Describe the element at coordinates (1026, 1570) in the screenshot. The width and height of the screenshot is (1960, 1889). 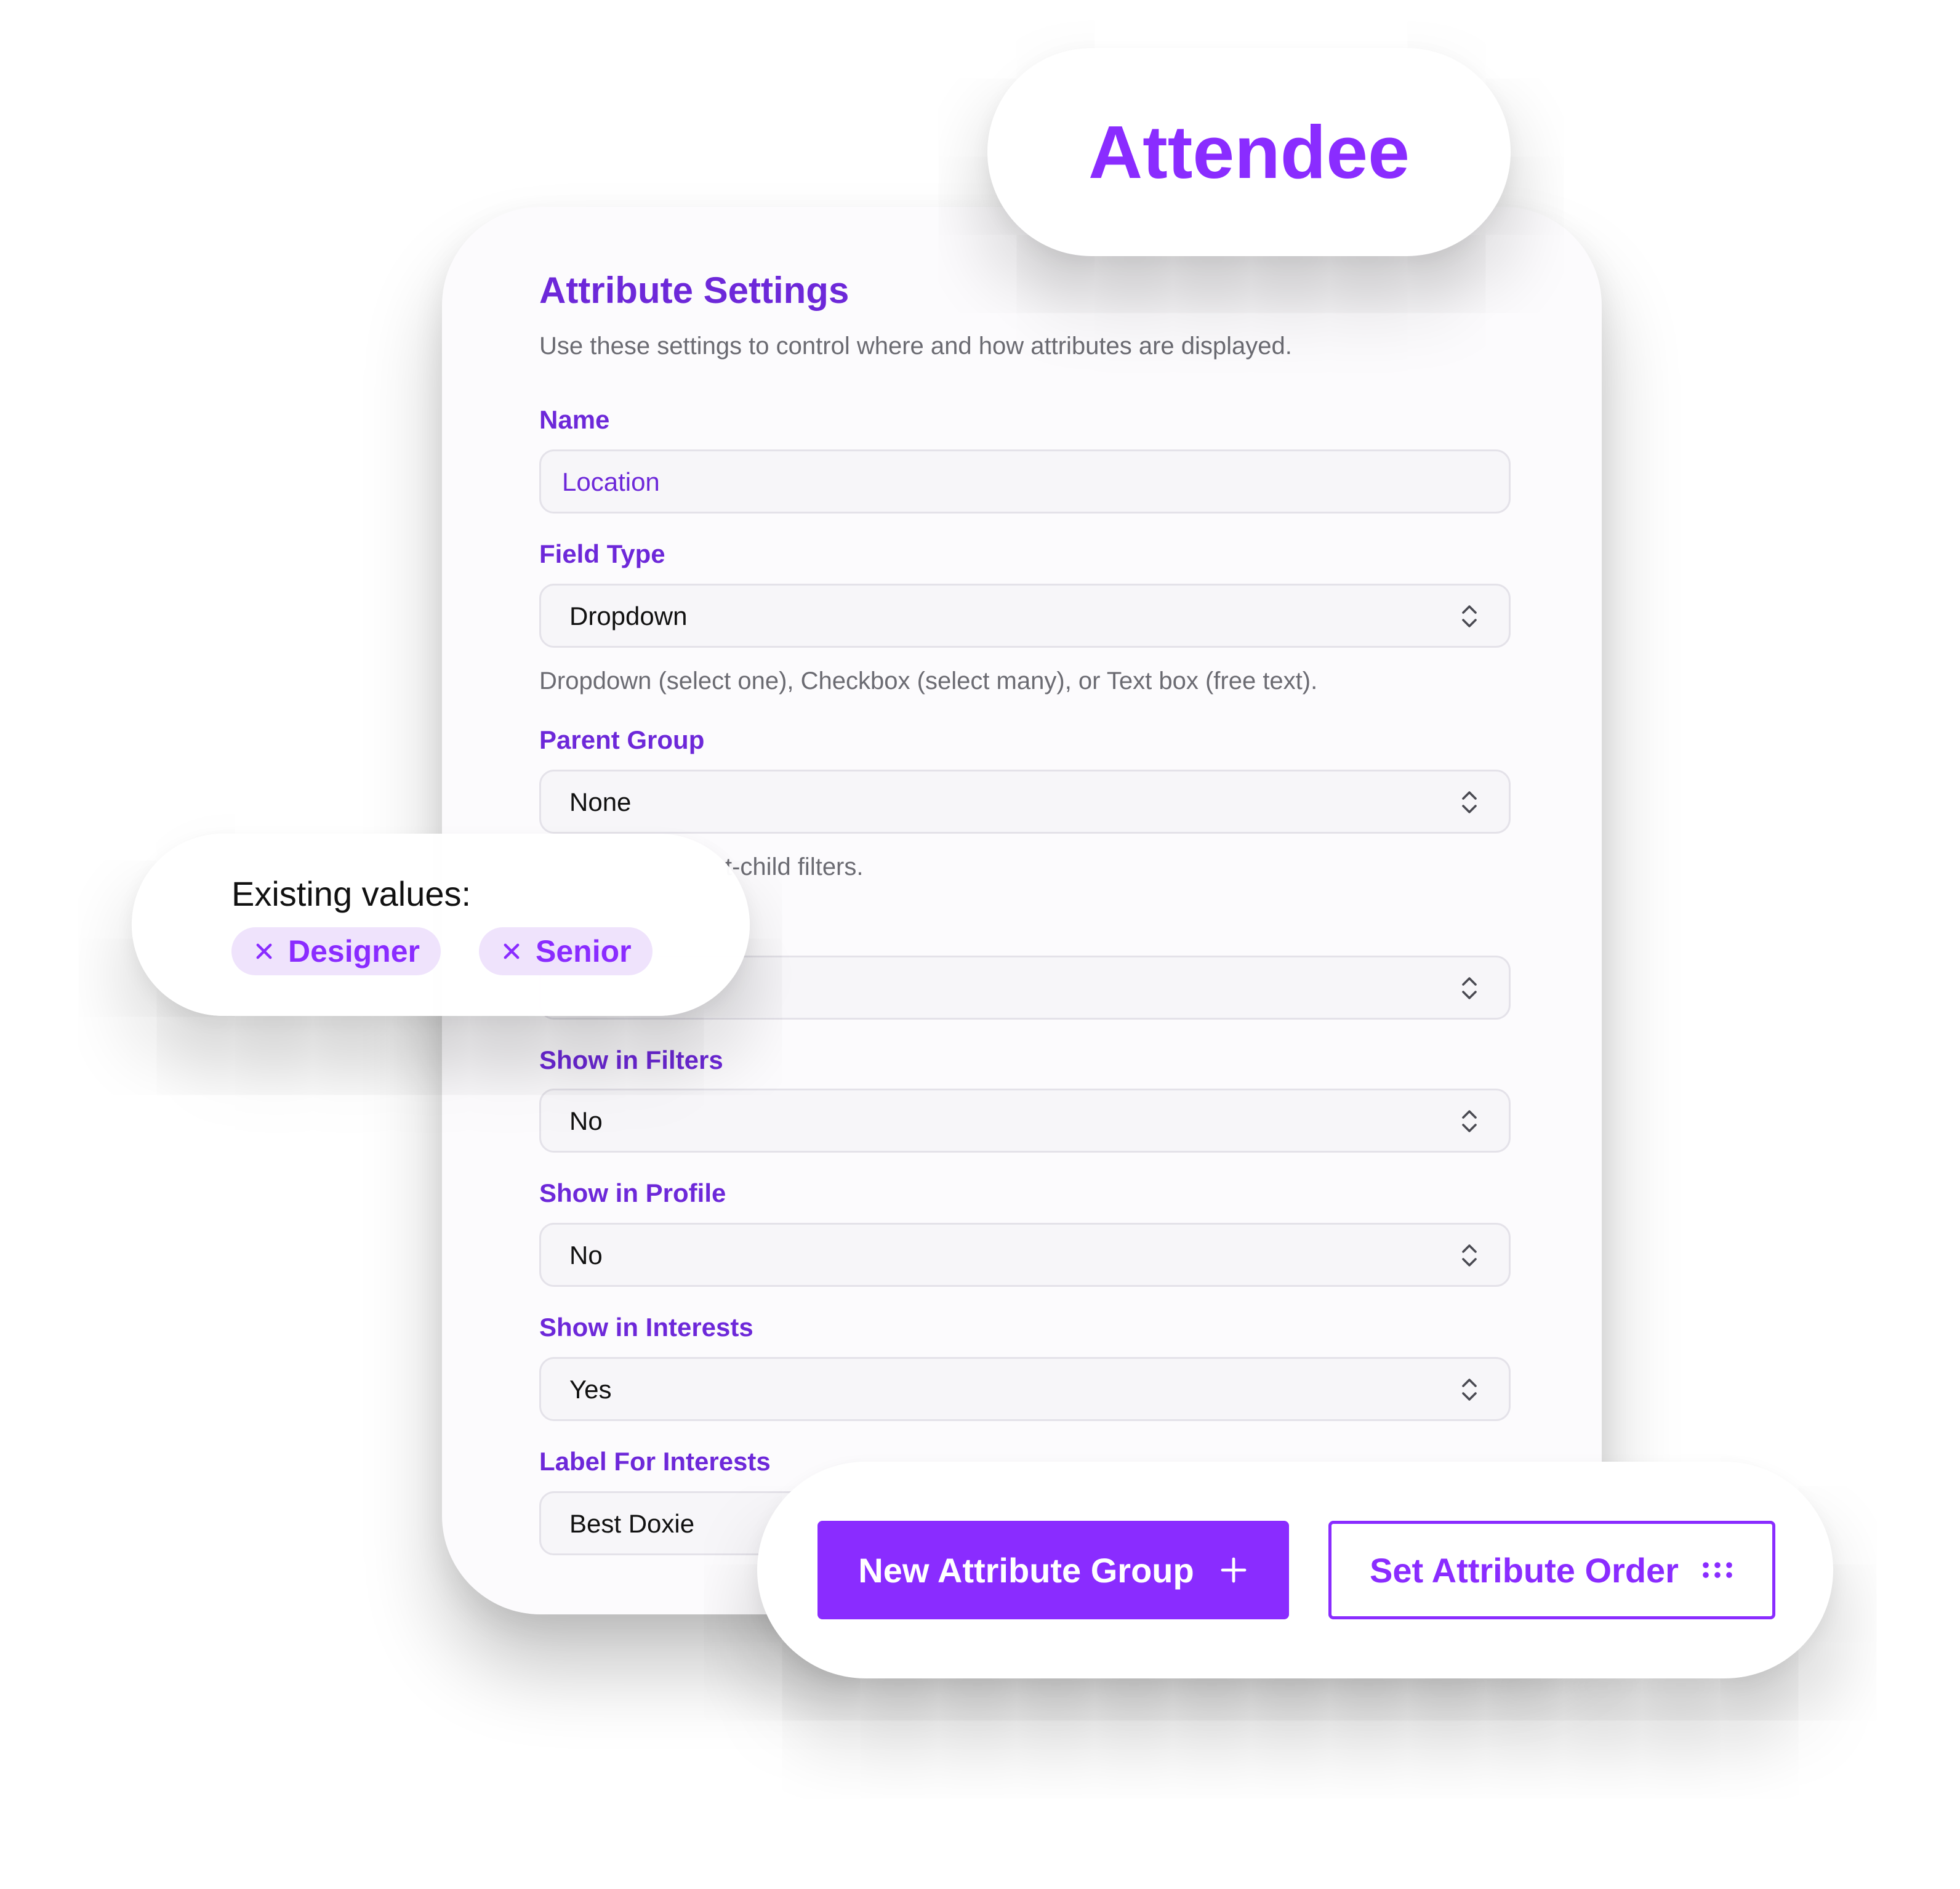
I see `new-attribute-group-label: New Attribute Group` at that location.